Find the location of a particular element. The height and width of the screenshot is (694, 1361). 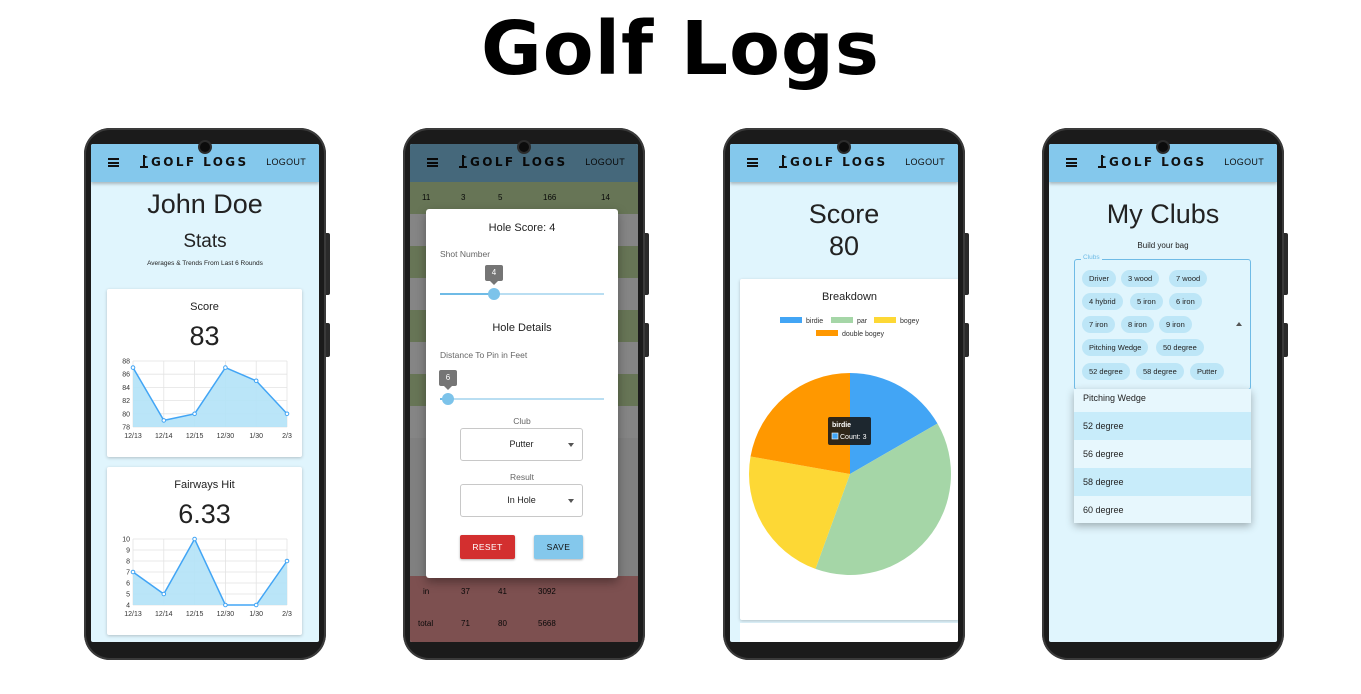

clubs-subtitle: Build your bag is located at coordinates (1163, 245).